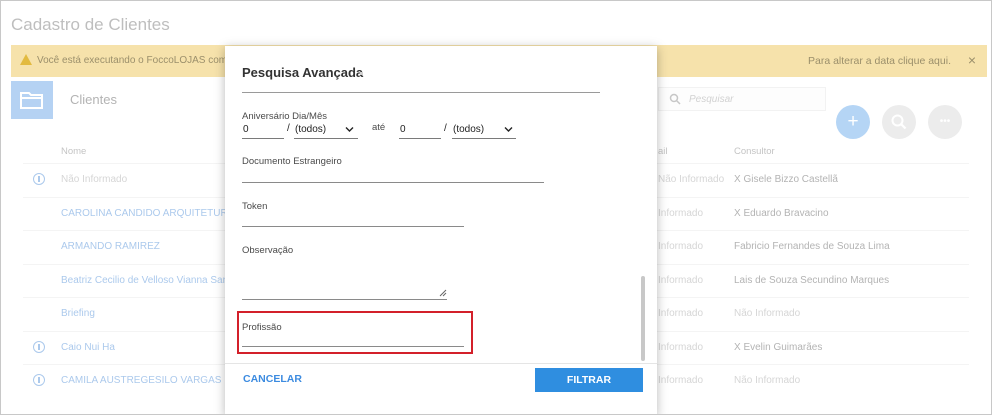 The image size is (992, 415). I want to click on observation-label: Observação, so click(268, 250).